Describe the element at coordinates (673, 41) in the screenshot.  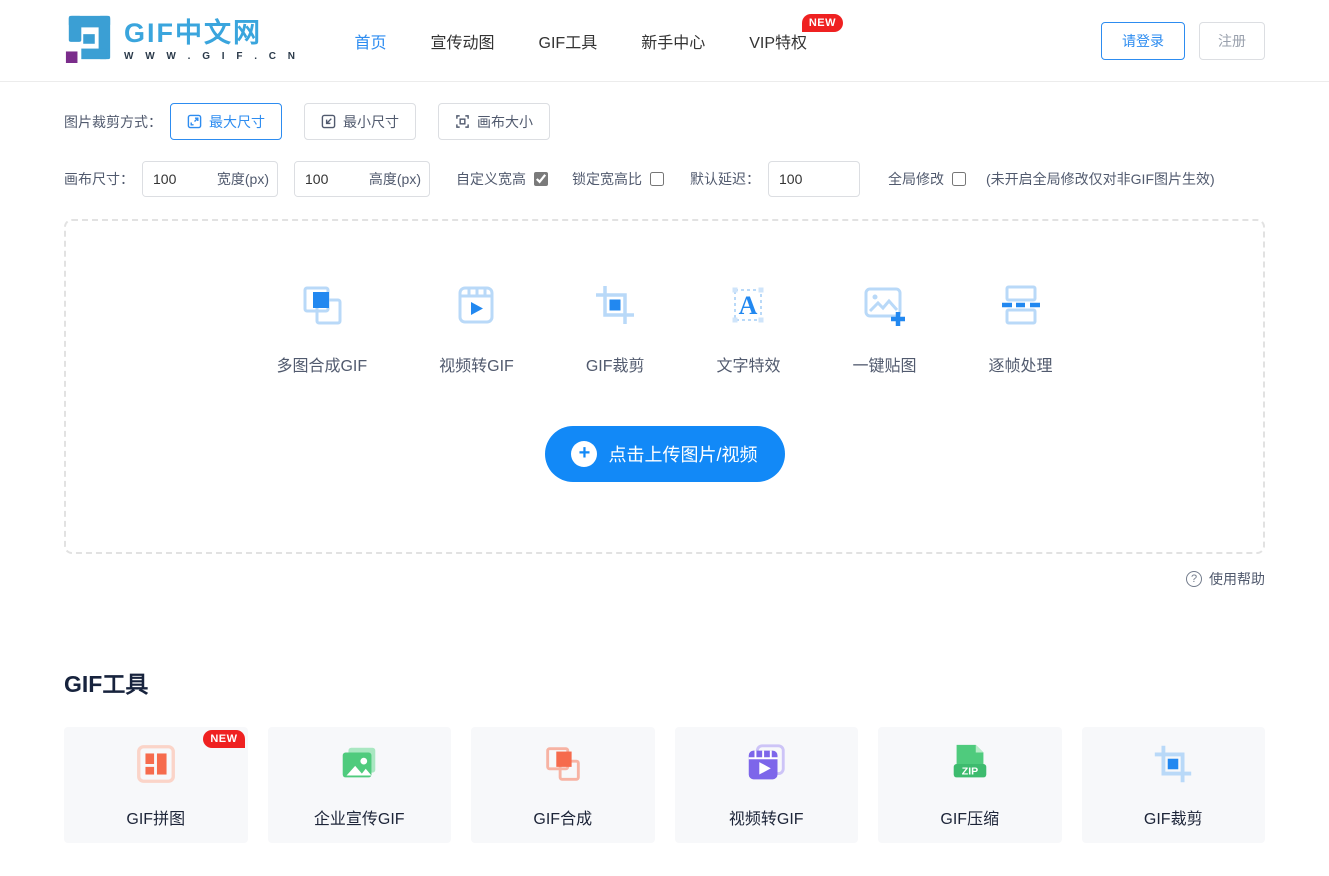
I see `nav-beginner-center: 新手中心` at that location.